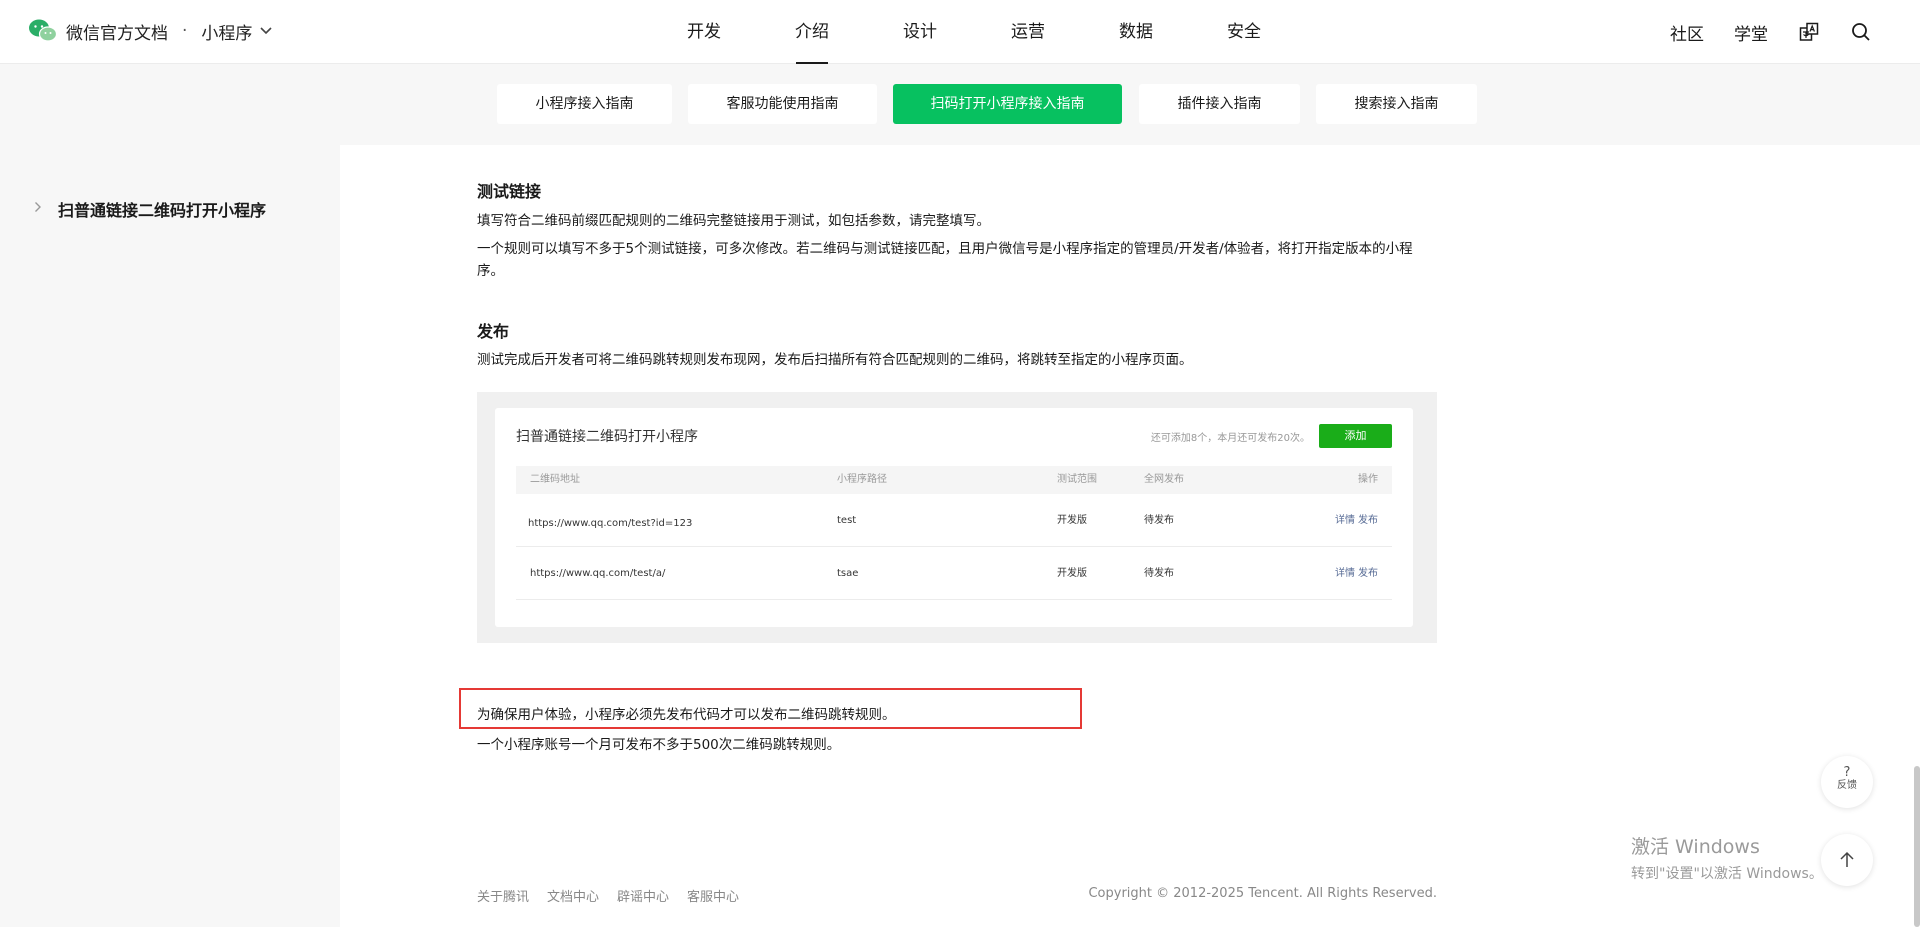 This screenshot has height=927, width=1920. Describe the element at coordinates (1809, 32) in the screenshot. I see `translate-icon` at that location.